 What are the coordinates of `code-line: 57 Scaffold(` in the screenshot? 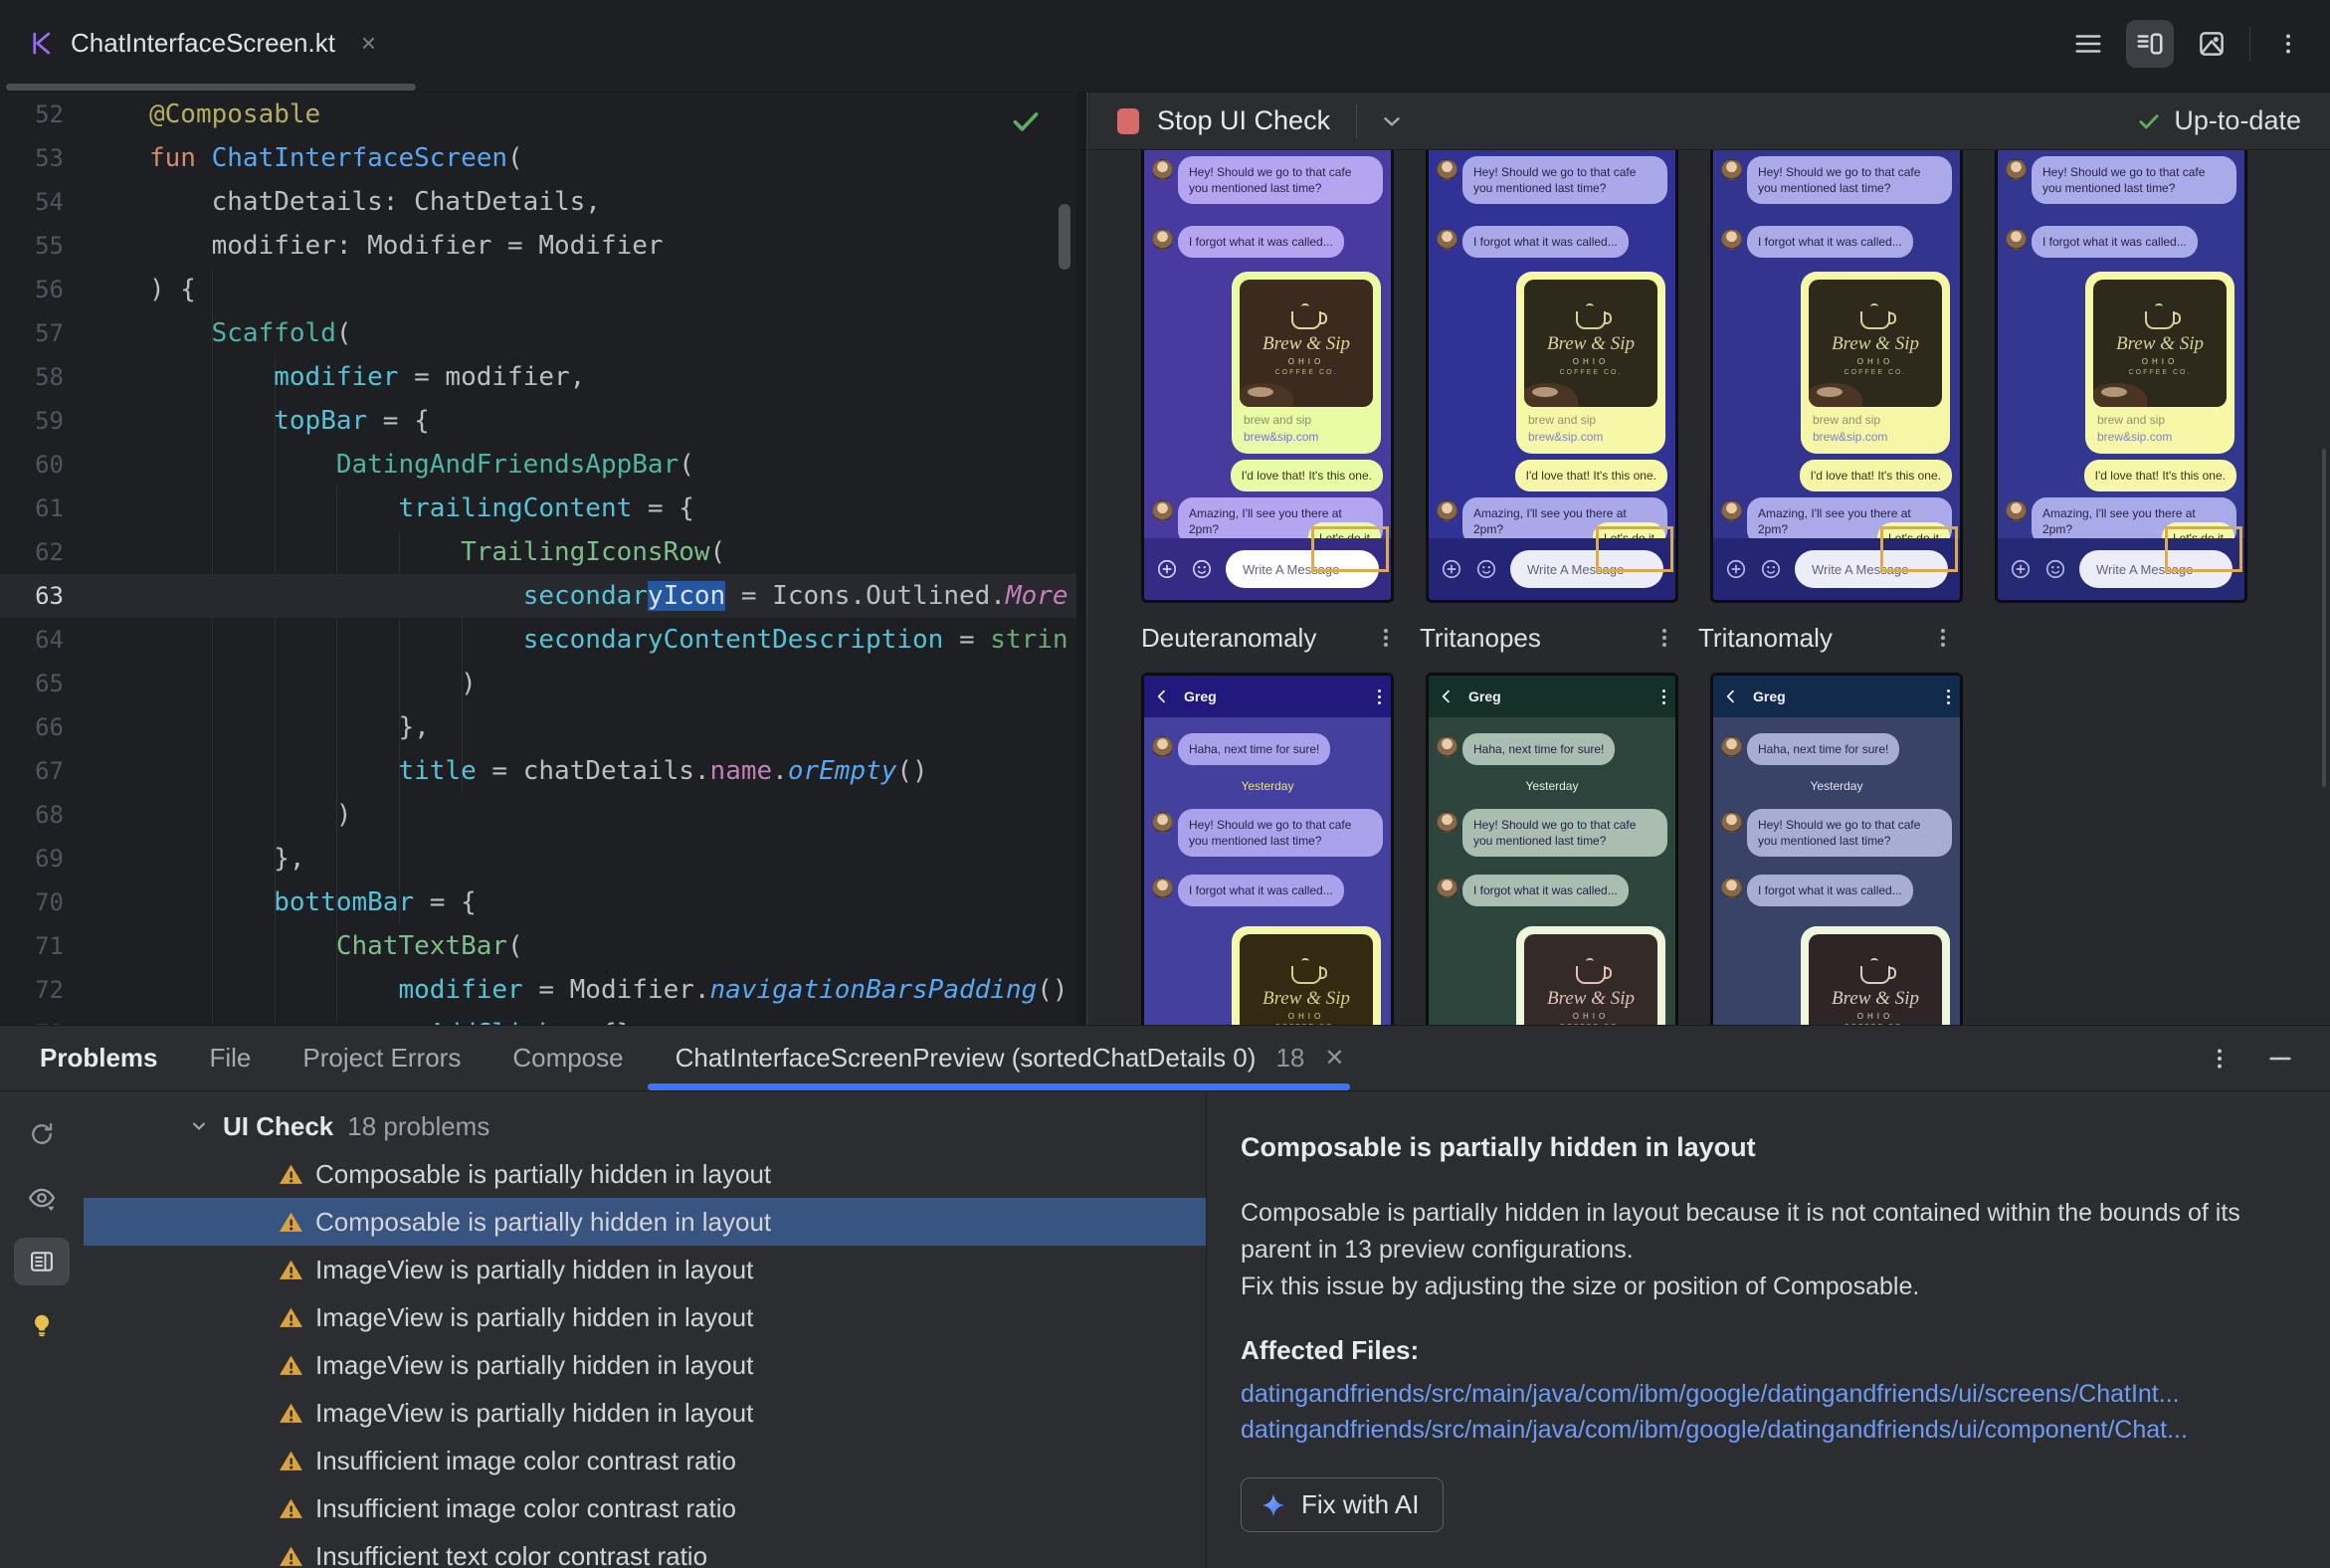 It's located at (538, 333).